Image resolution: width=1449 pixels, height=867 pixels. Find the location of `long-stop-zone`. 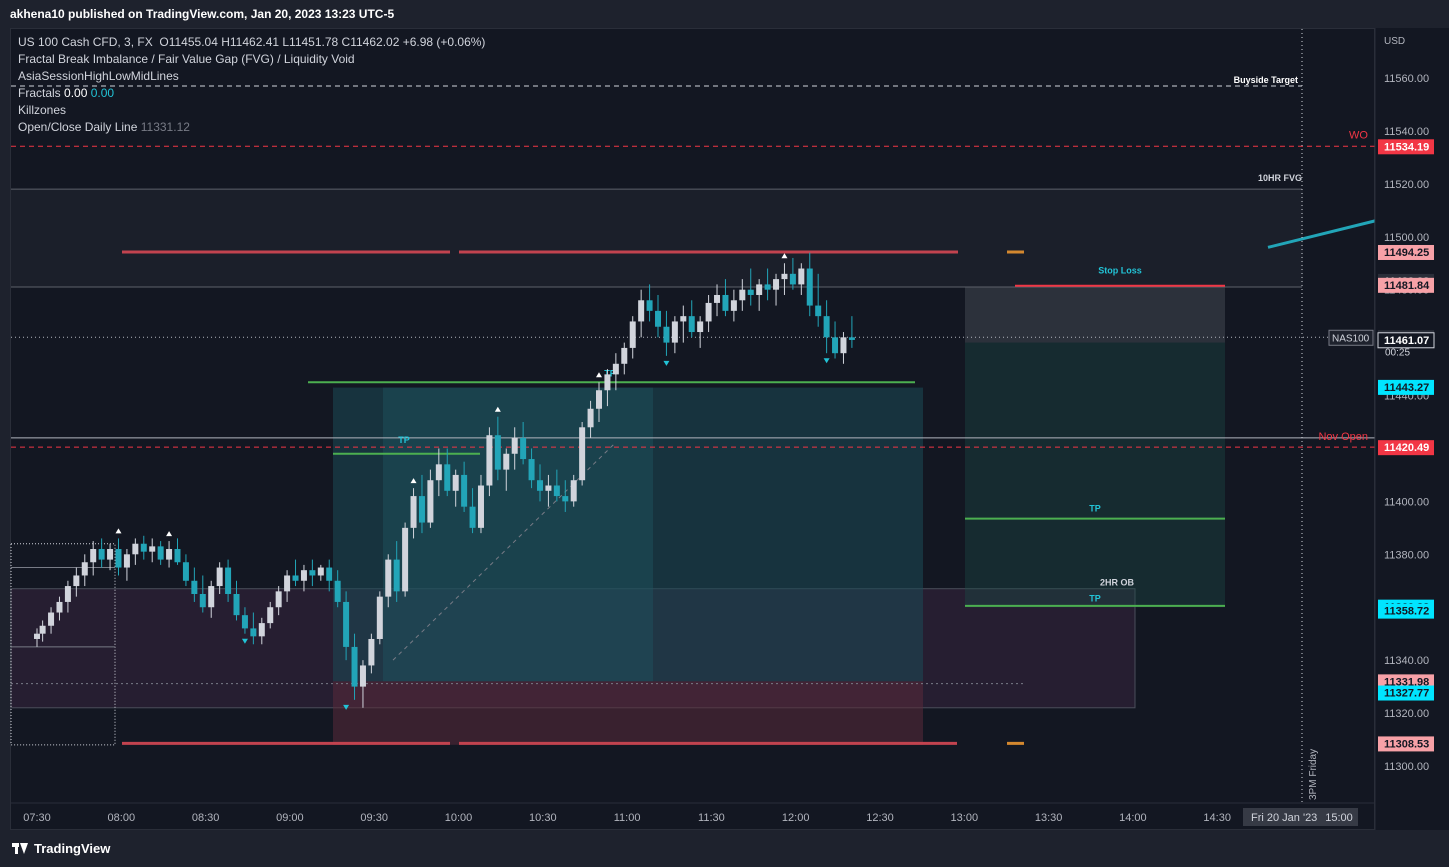

long-stop-zone is located at coordinates (628, 713).